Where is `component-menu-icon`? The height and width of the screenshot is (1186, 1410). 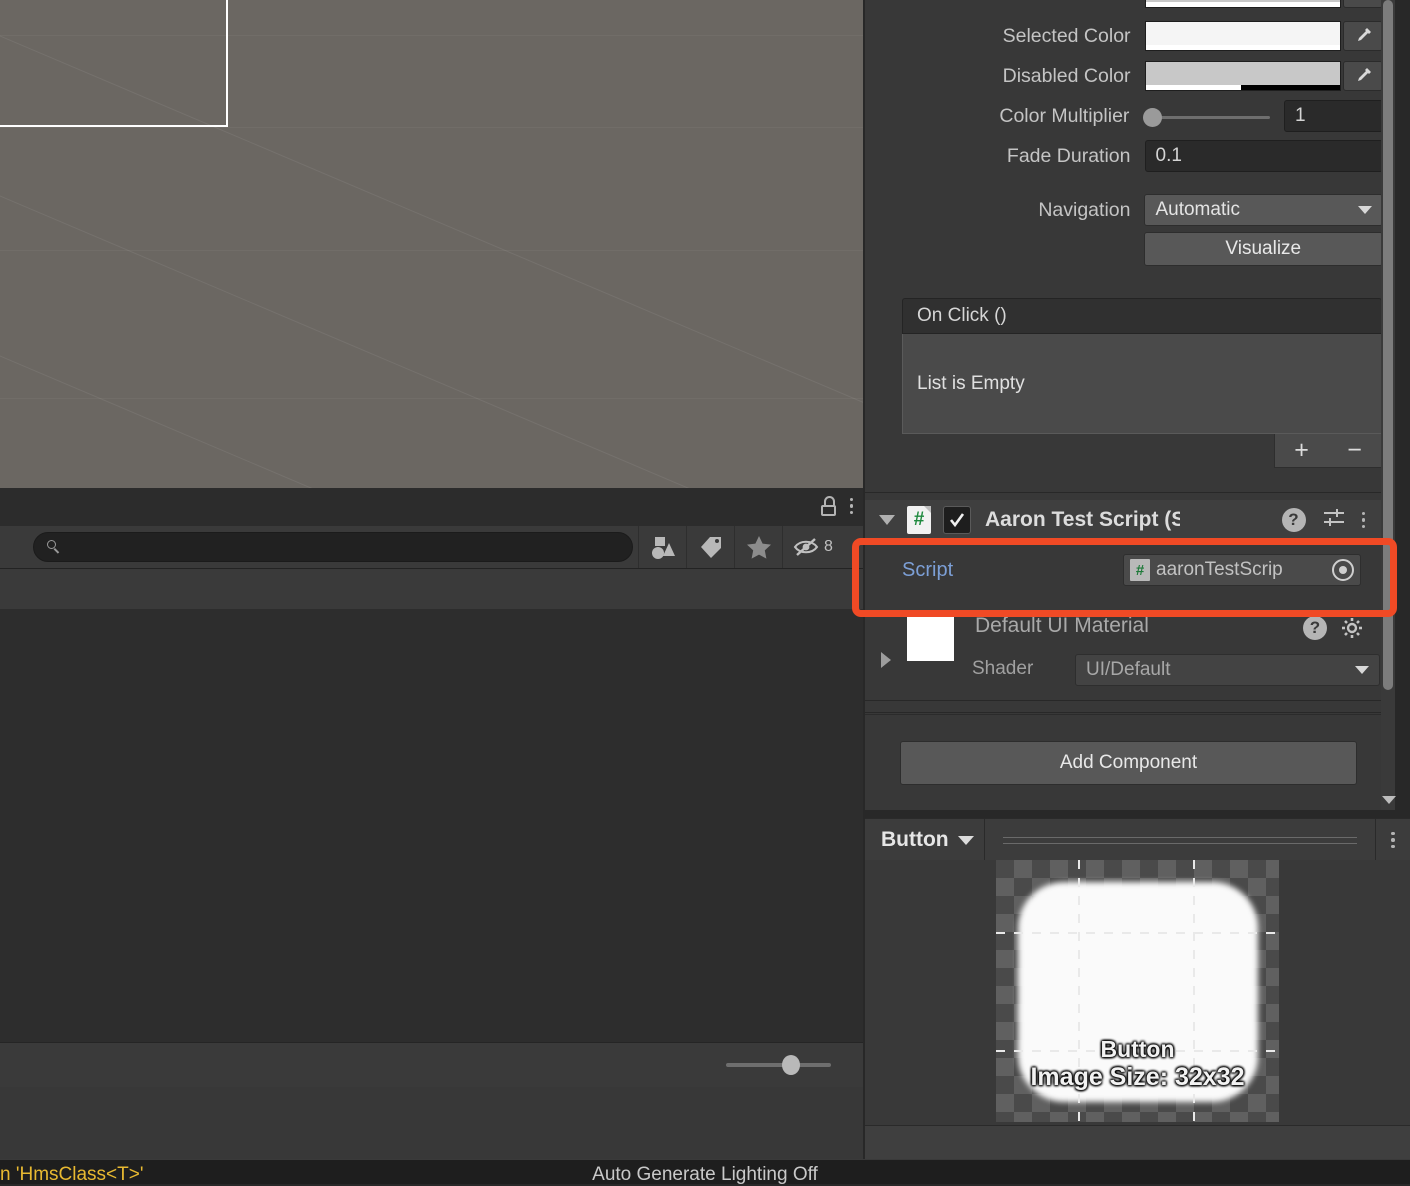 component-menu-icon is located at coordinates (1363, 520).